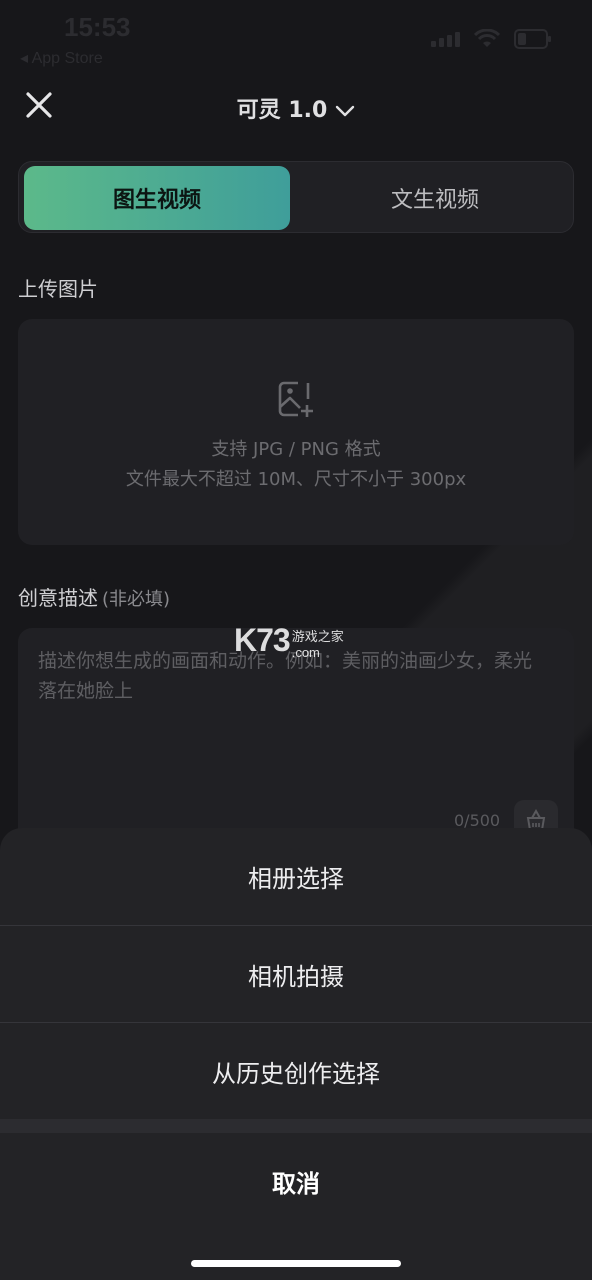 The width and height of the screenshot is (592, 1280). I want to click on back-to-app-store: ◂ App Store, so click(61, 58).